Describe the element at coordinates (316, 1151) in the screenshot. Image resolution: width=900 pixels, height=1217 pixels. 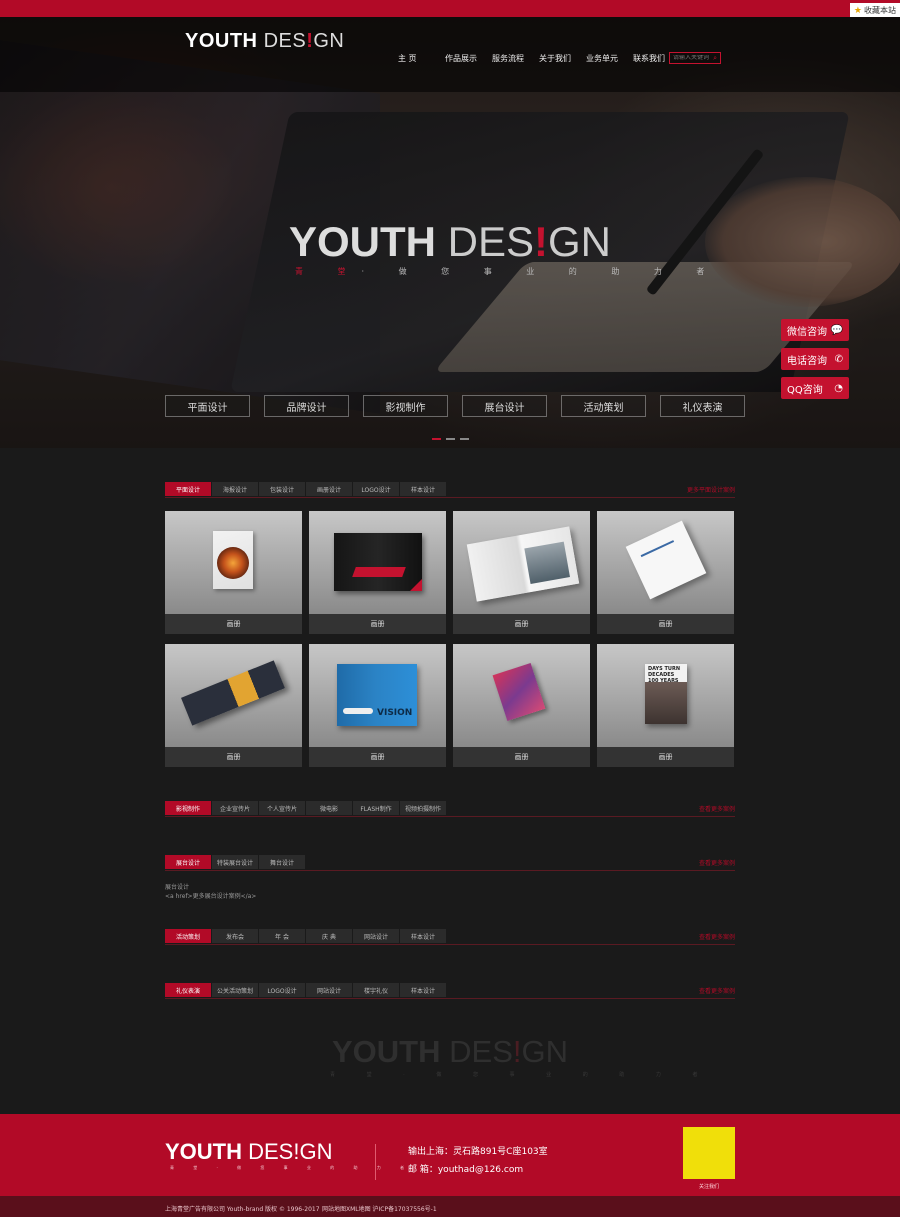
I see `footer-logo-thin-b: GN` at that location.